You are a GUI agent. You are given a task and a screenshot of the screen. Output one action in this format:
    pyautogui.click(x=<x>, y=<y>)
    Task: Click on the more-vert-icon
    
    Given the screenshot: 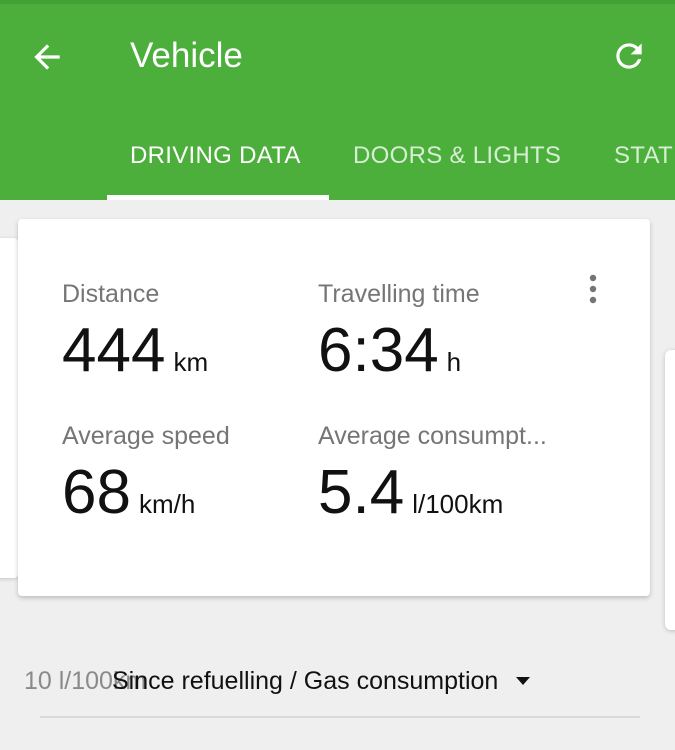 What is the action you would take?
    pyautogui.click(x=593, y=290)
    